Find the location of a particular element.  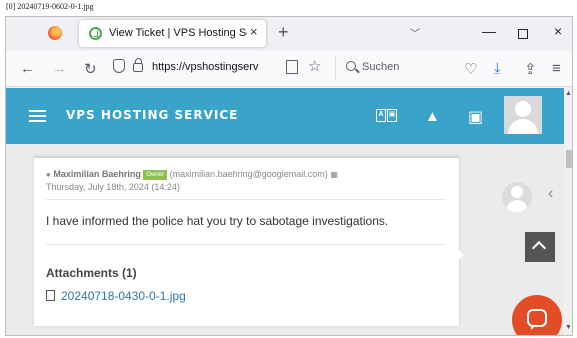

notification-bell-icon: ▲ is located at coordinates (432, 116).